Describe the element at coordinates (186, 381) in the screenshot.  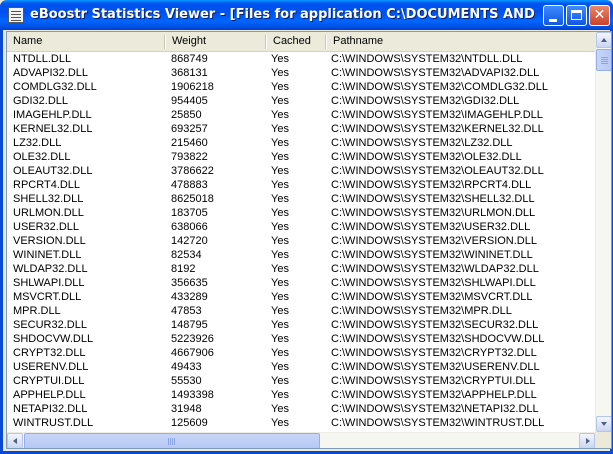
I see `cell-weight: 55530` at that location.